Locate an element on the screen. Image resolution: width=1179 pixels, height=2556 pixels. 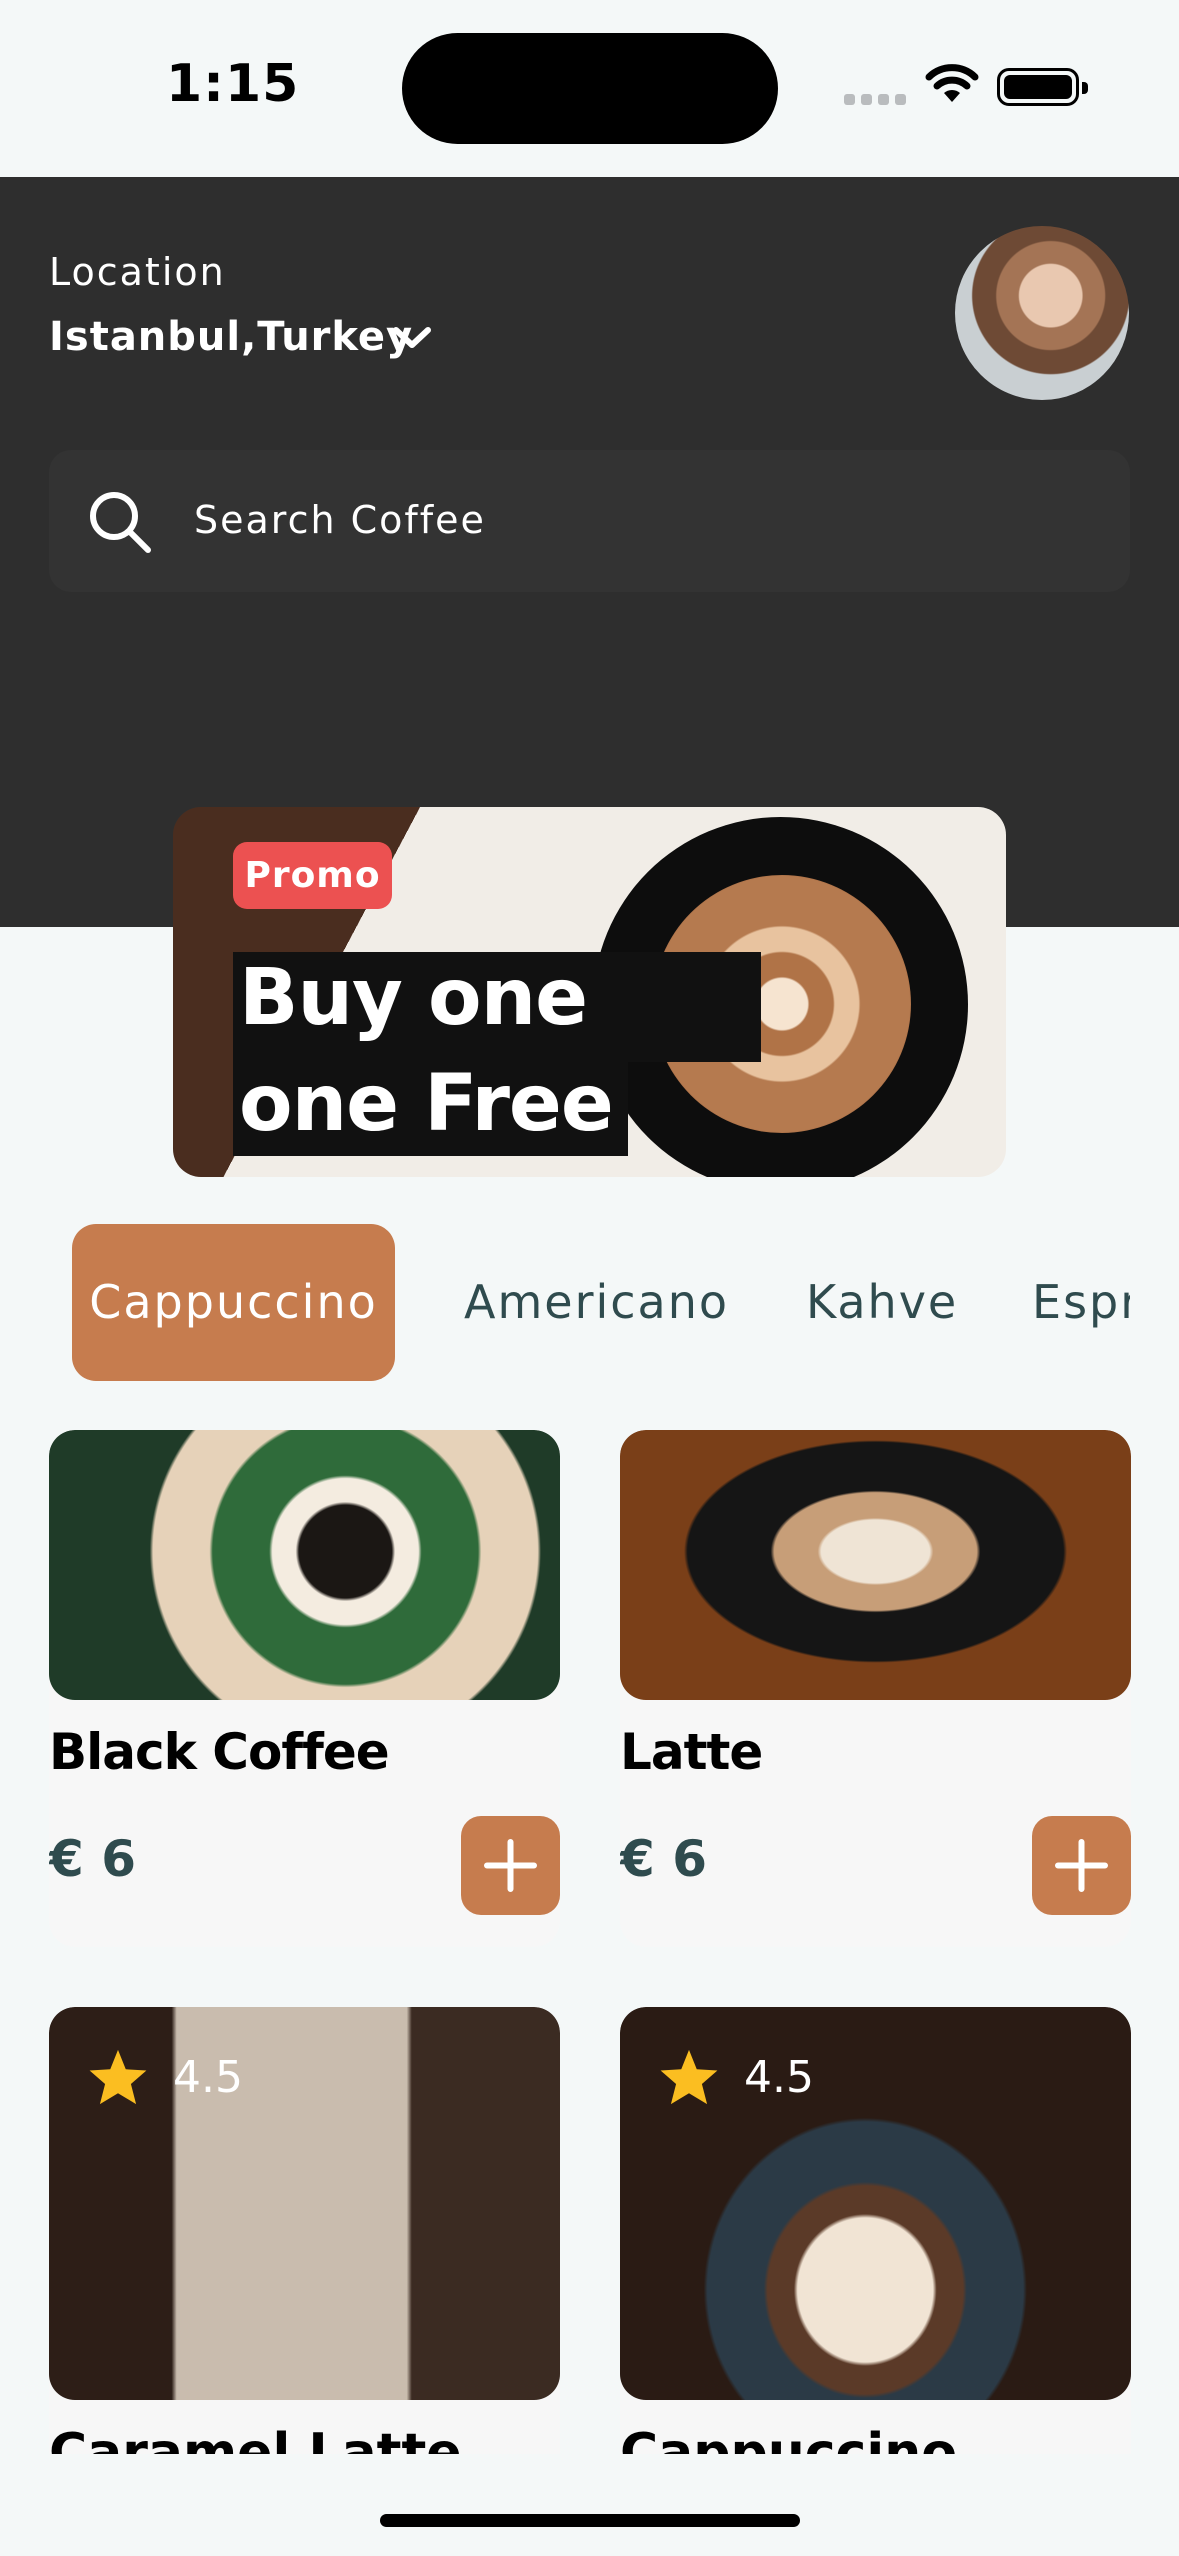
promo-headline-line2: one Free is located at coordinates (430, 1107).